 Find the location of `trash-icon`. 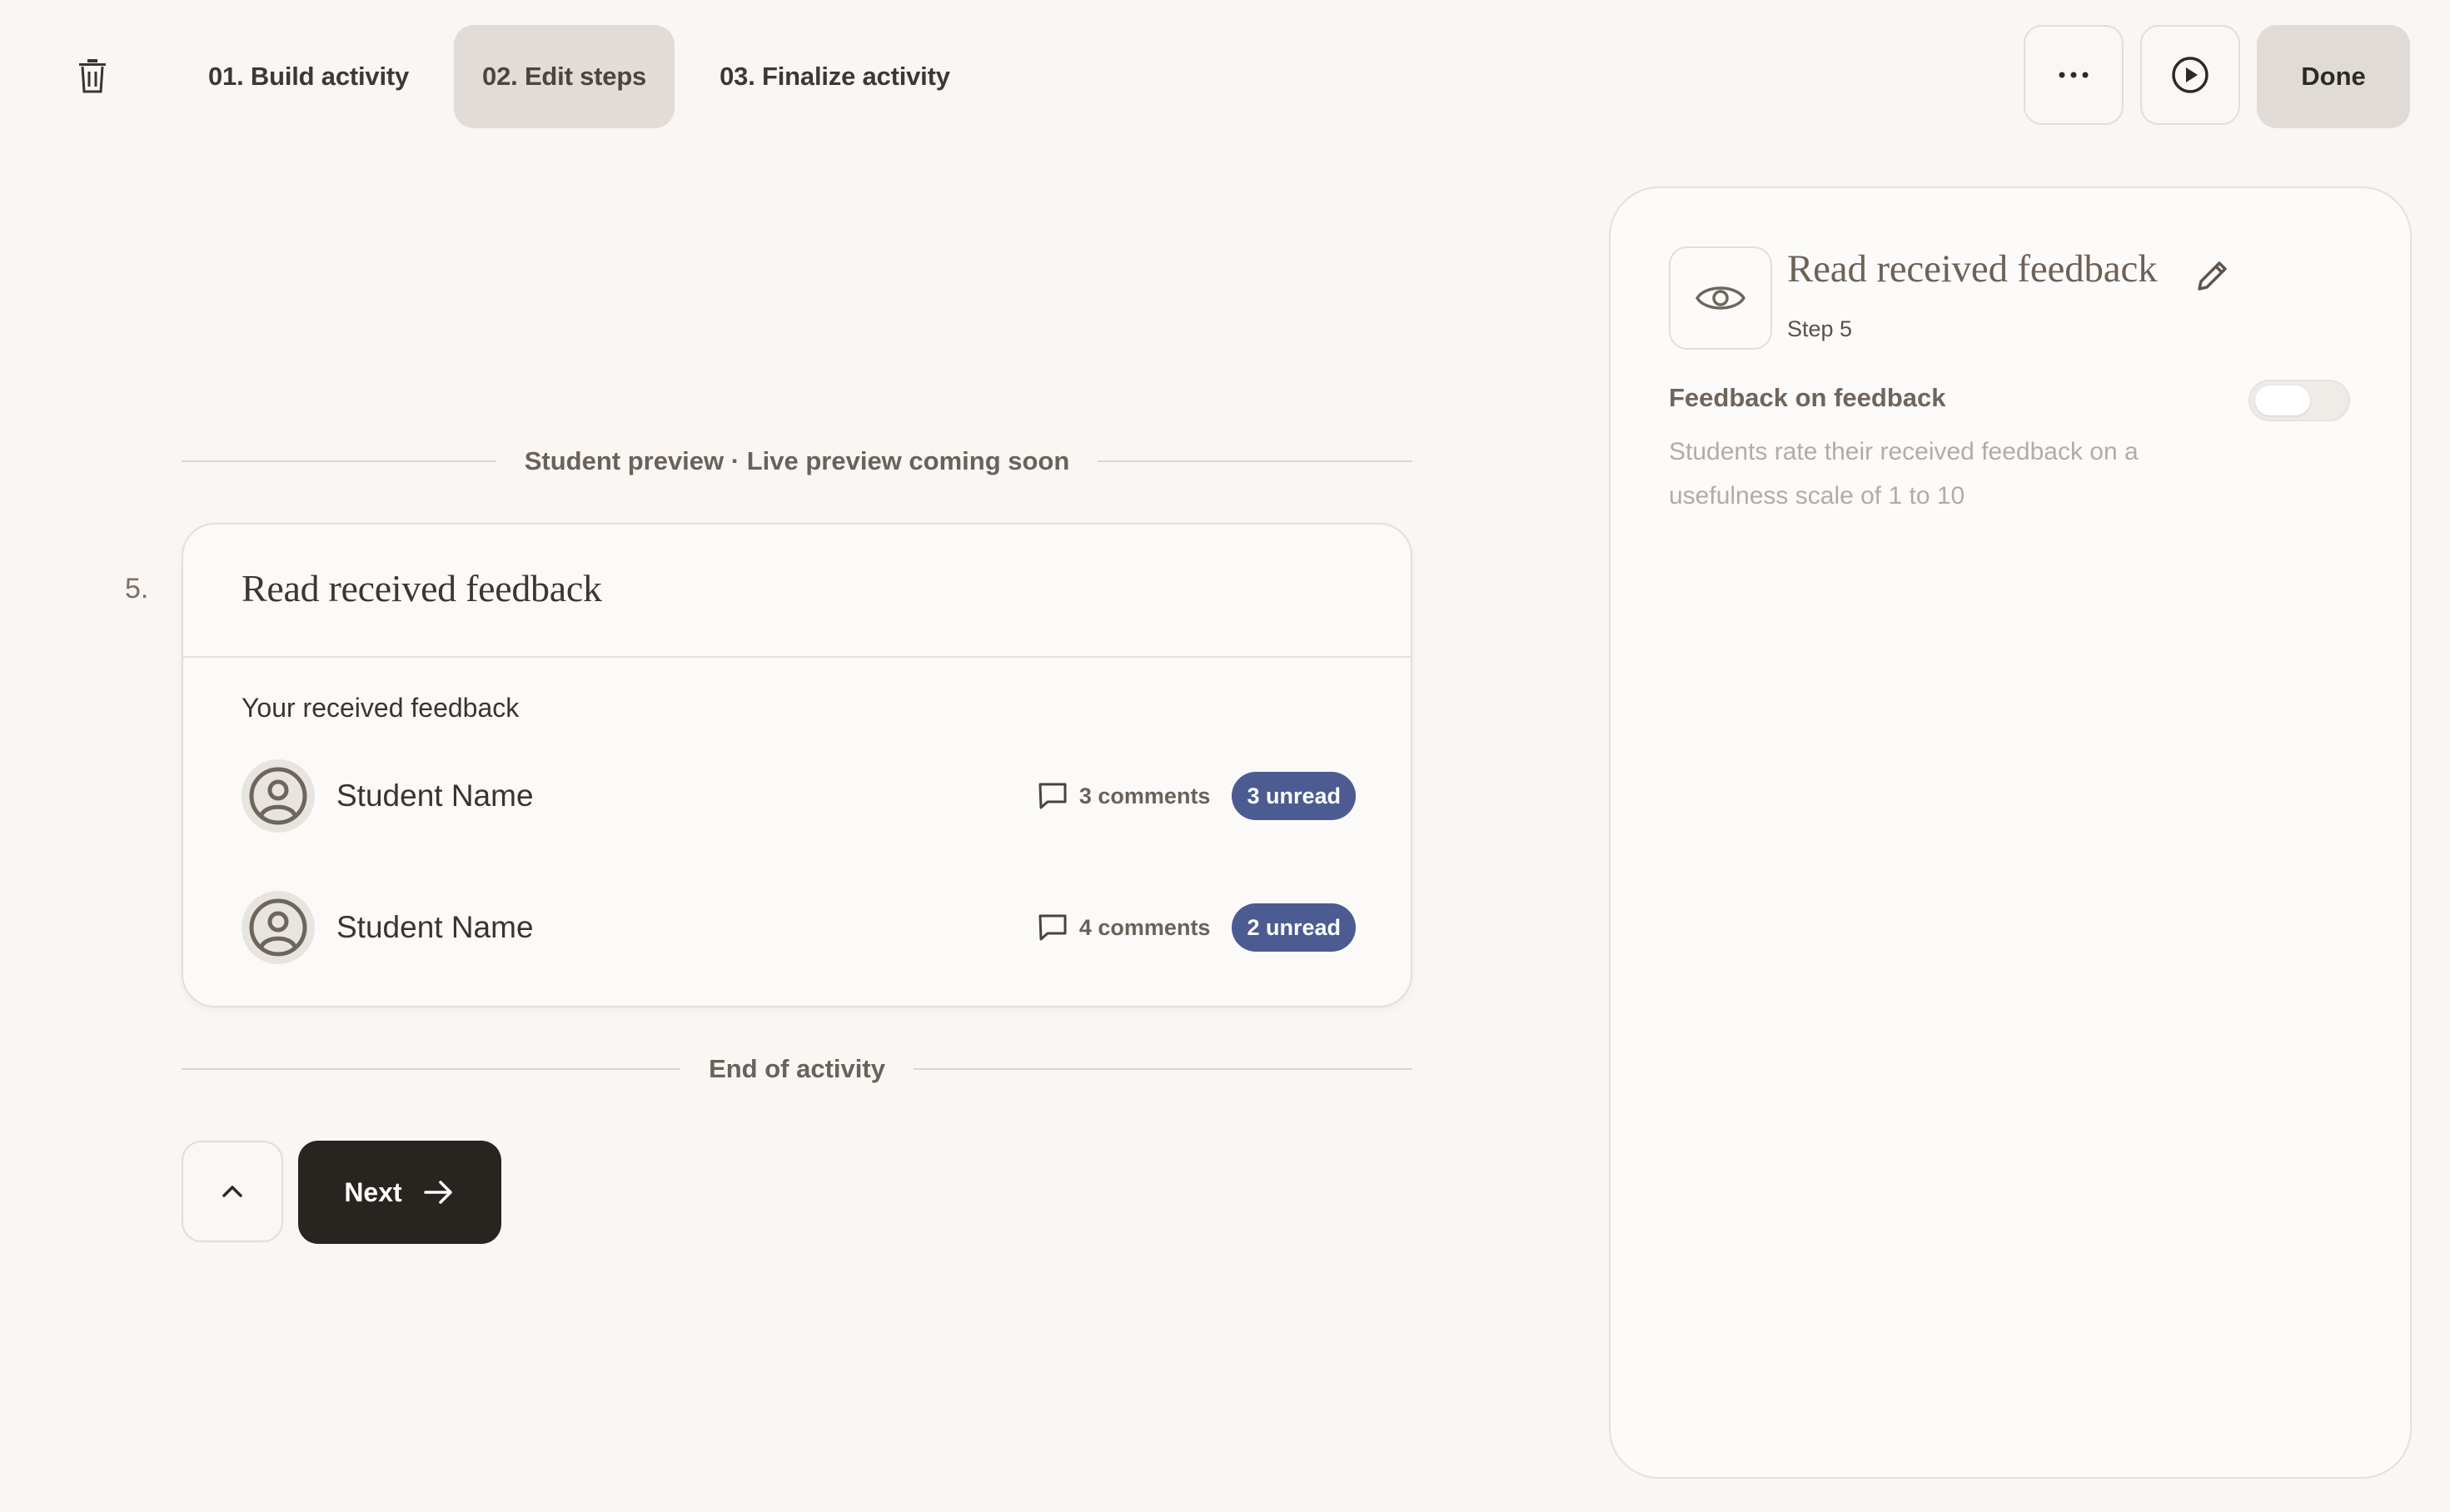

trash-icon is located at coordinates (92, 76).